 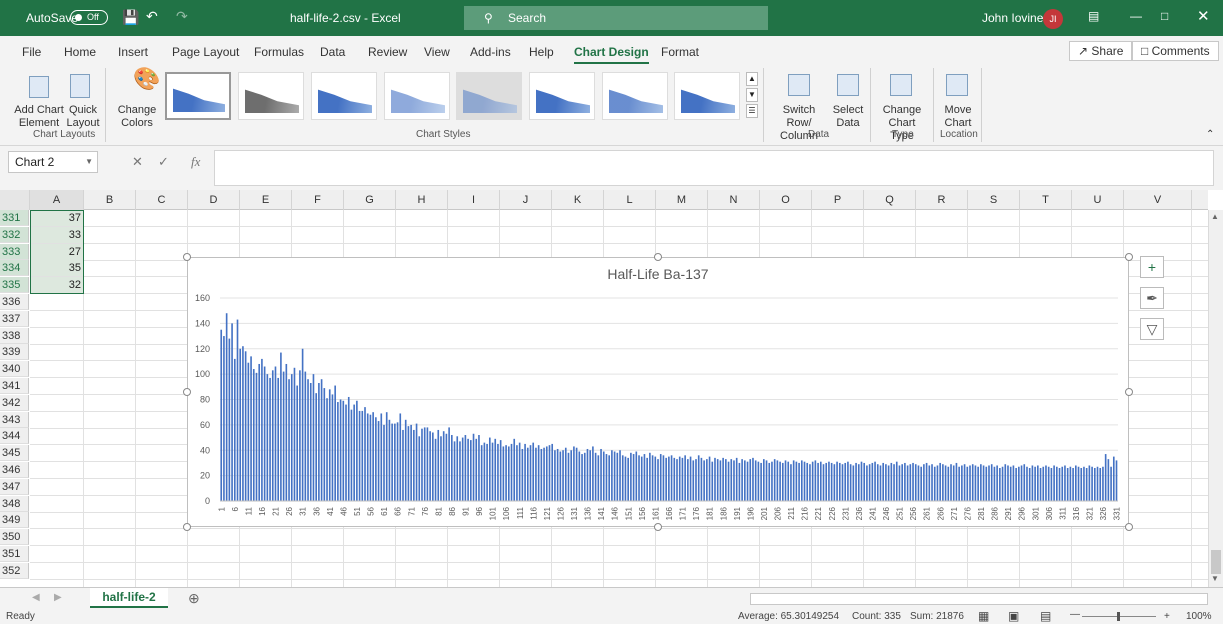 What do you see at coordinates (58, 597) in the screenshot?
I see `next-sheet-icon: ▶` at bounding box center [58, 597].